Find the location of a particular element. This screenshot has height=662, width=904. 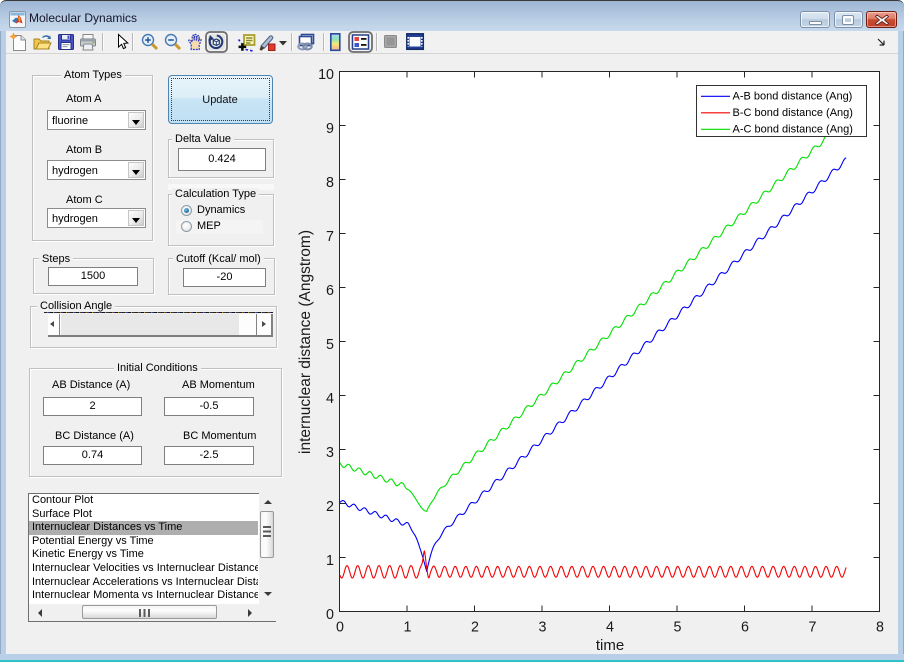

svg-text: A-C bond distance (Ang) is located at coordinates (793, 130).